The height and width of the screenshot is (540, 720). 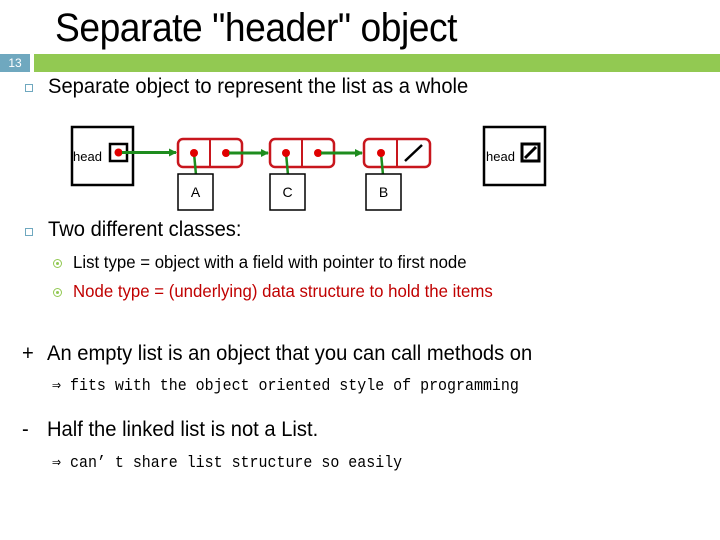 I want to click on bullet-two-classes: Two different classes:, so click(x=145, y=229).